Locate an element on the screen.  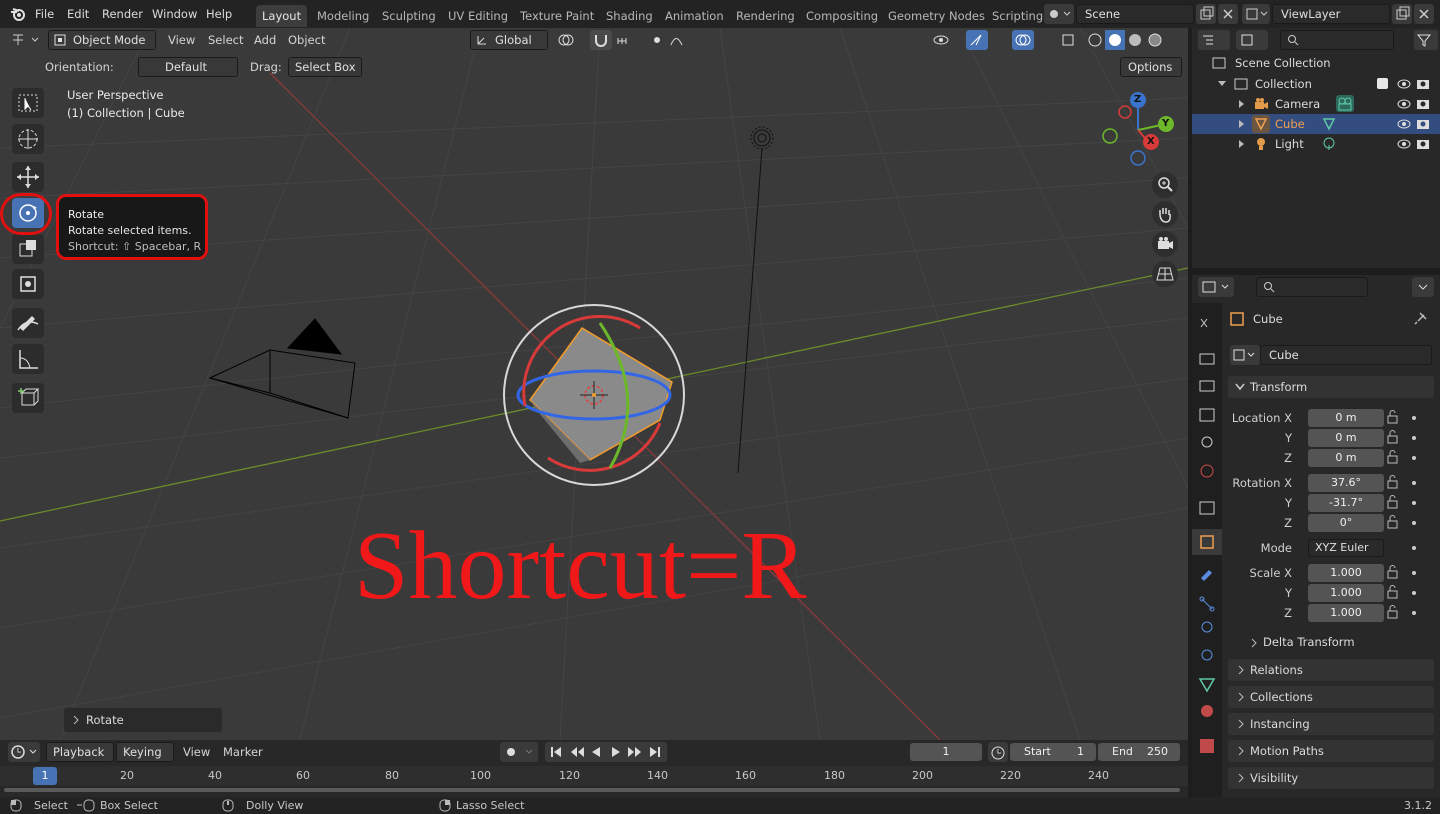
tab-scripting: Scripting is located at coordinates (1017, 16).